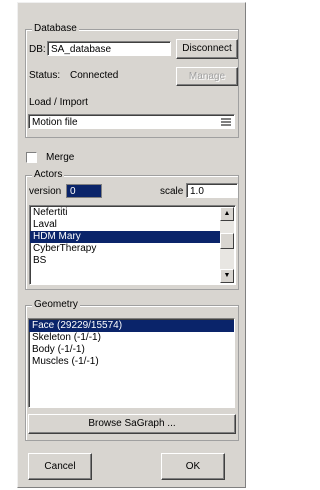 This screenshot has height=490, width=320. Describe the element at coordinates (172, 191) in the screenshot. I see `scale-label: scale` at that location.